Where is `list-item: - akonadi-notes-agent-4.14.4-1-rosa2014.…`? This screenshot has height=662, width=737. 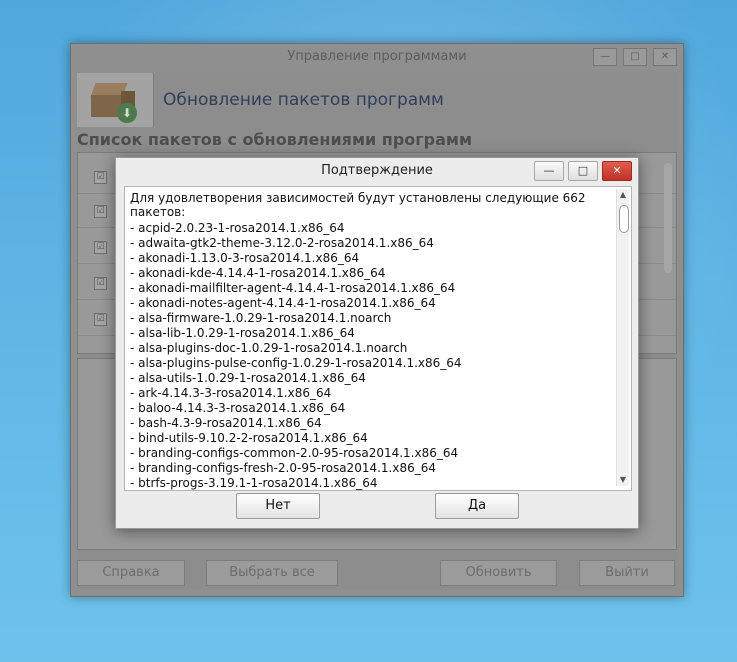 list-item: - akonadi-notes-agent-4.14.4-1-rosa2014.… is located at coordinates (283, 303).